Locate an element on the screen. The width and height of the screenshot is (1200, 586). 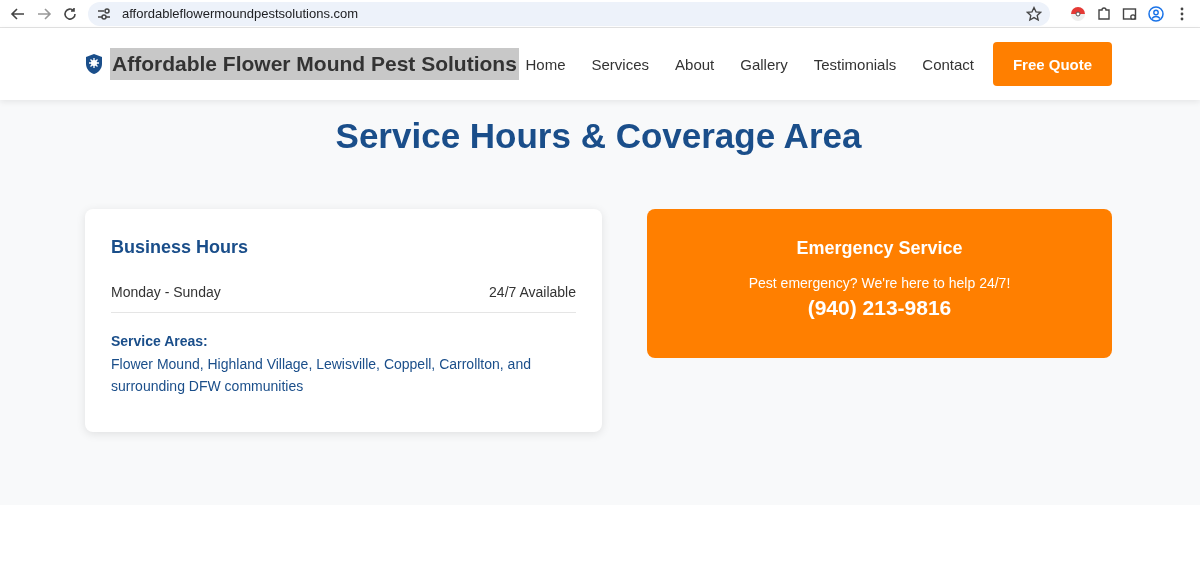
nav-link: Gallery is located at coordinates (764, 64).